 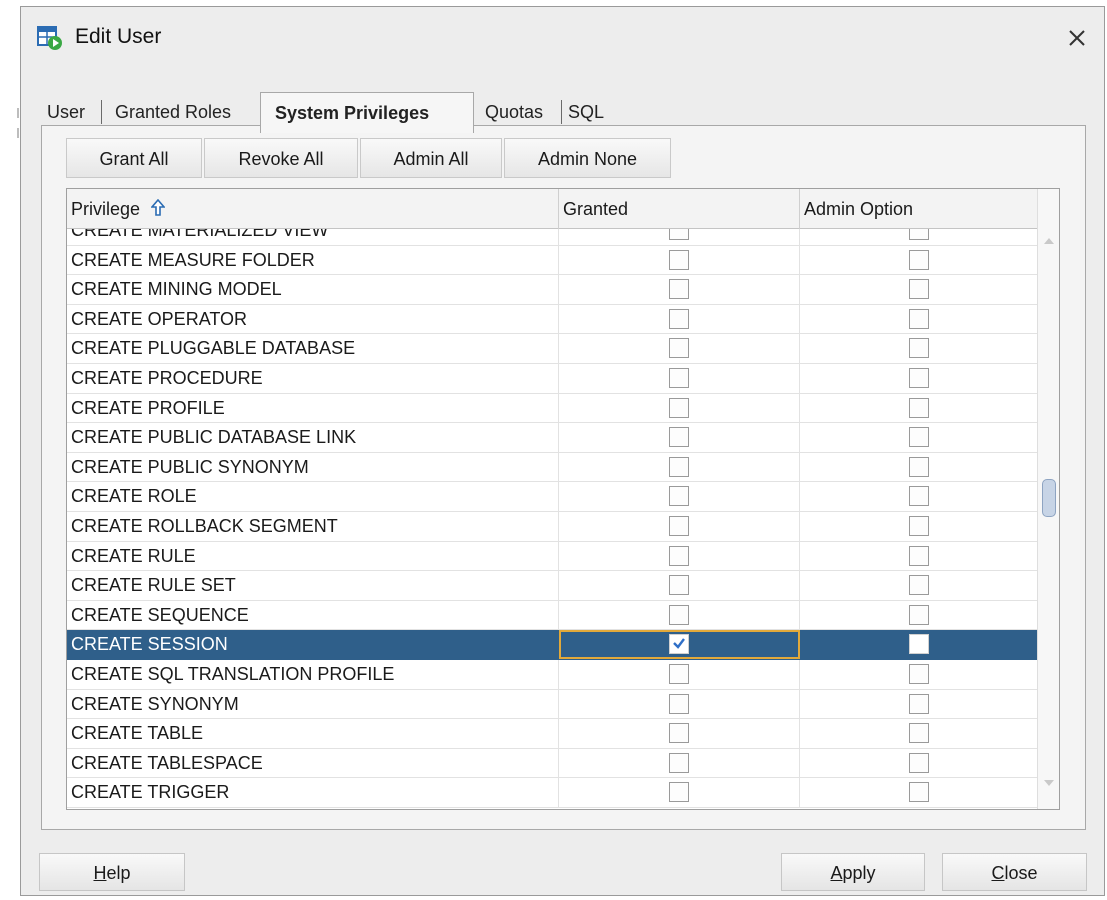 I want to click on scroll-thumb, so click(x=1049, y=498).